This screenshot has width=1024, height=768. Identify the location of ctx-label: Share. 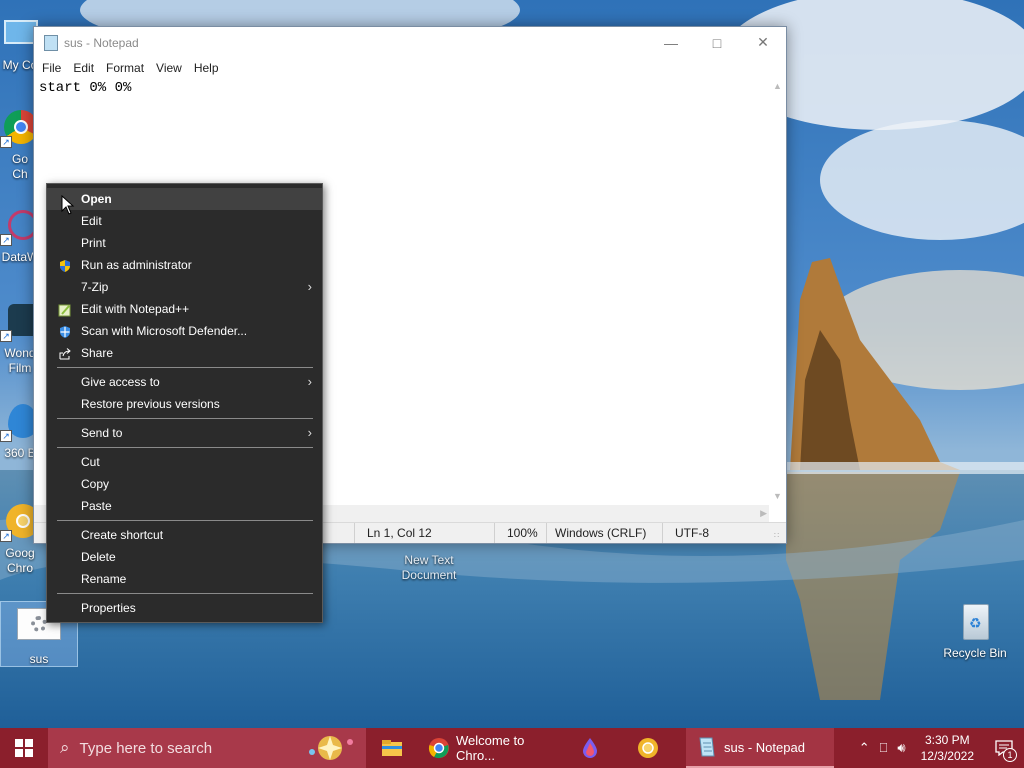
(97, 353).